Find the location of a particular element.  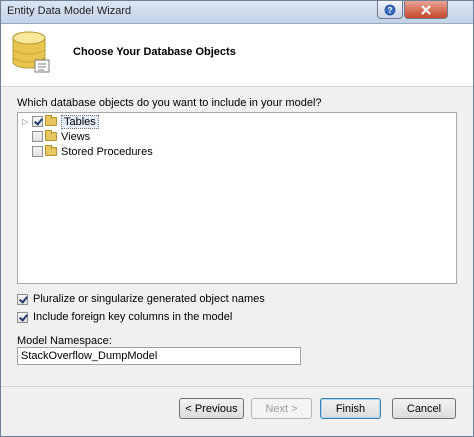

previous-button: < Previous is located at coordinates (211, 408).